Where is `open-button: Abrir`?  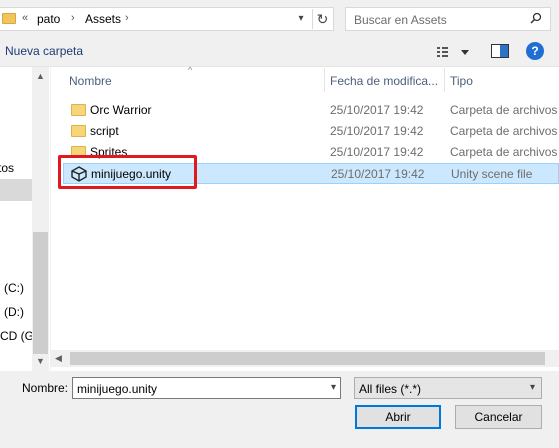 open-button: Abrir is located at coordinates (398, 417).